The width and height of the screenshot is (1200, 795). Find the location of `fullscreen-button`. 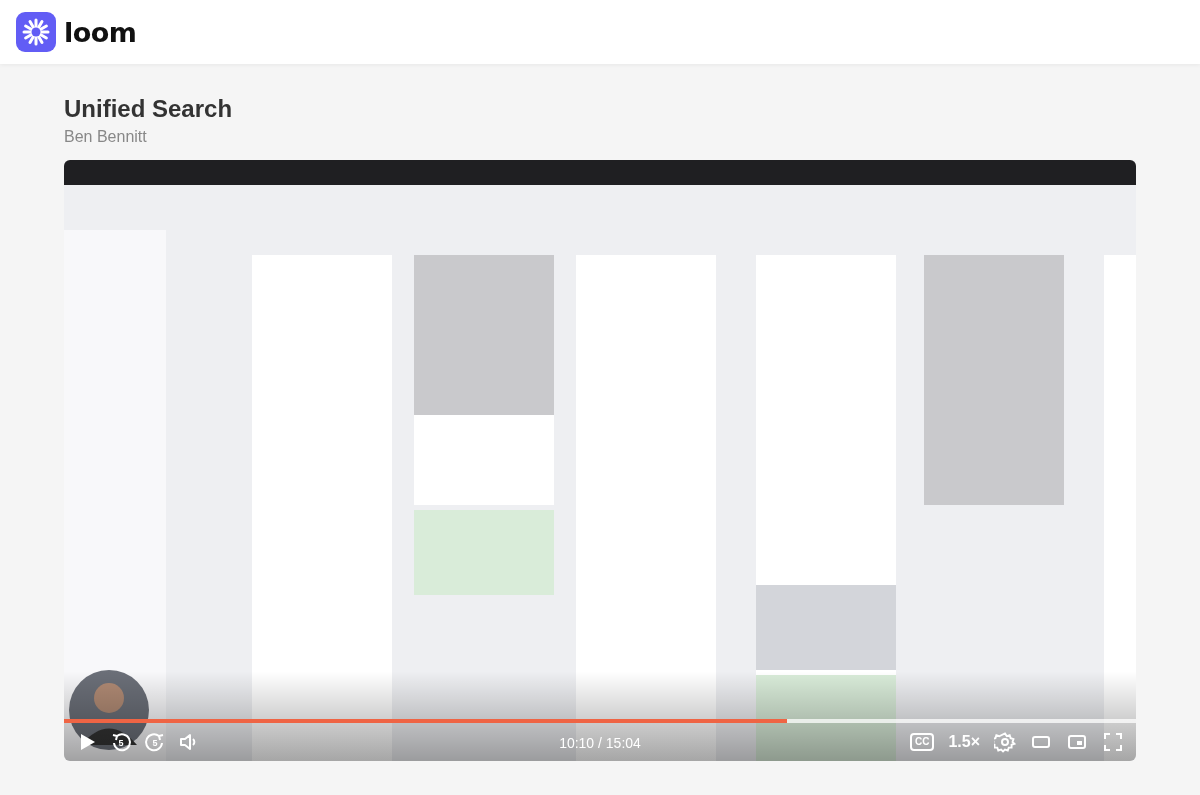

fullscreen-button is located at coordinates (1113, 742).